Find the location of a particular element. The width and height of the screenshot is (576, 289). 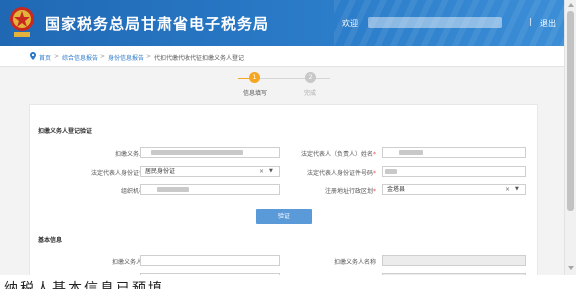

field-label-withholder-name-2: 扣缴义务人名称 is located at coordinates (355, 261).